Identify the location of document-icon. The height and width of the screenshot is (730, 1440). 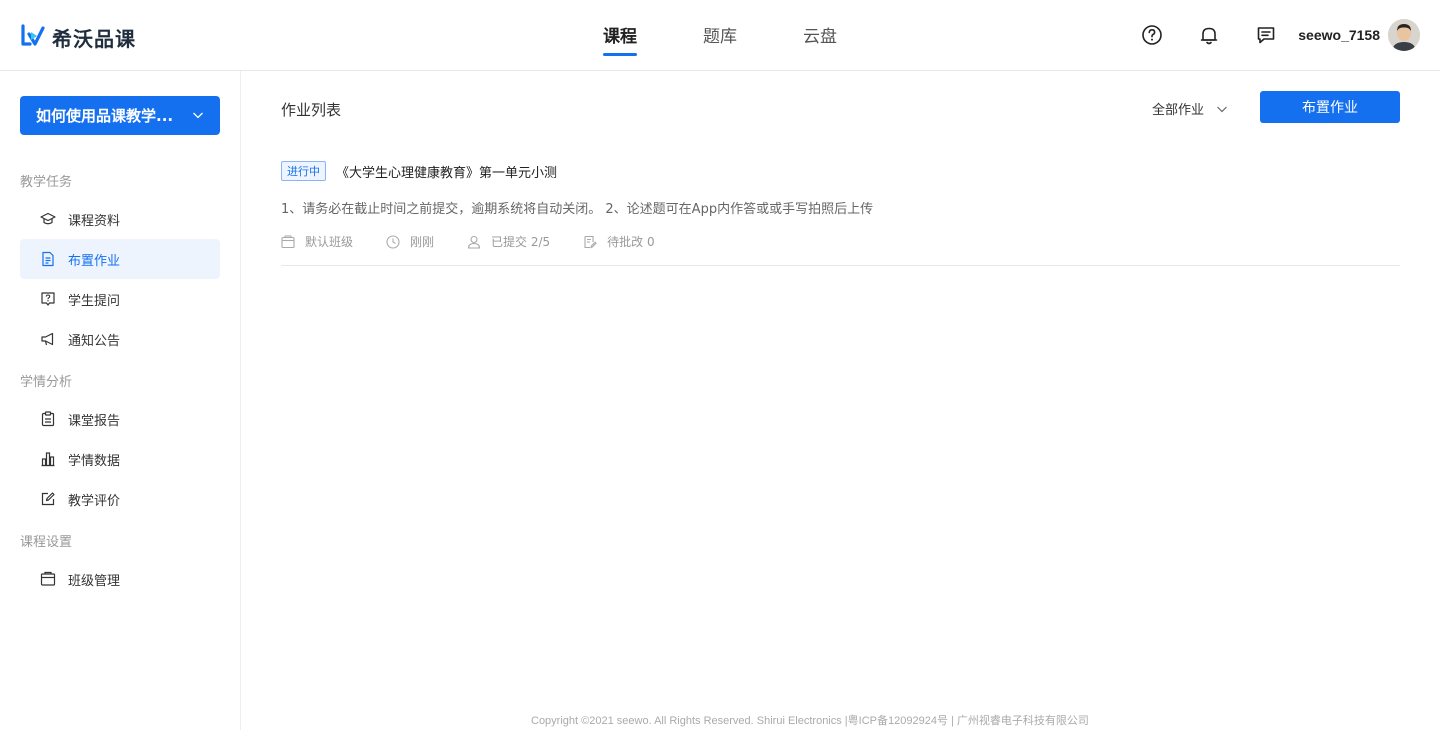
(48, 259).